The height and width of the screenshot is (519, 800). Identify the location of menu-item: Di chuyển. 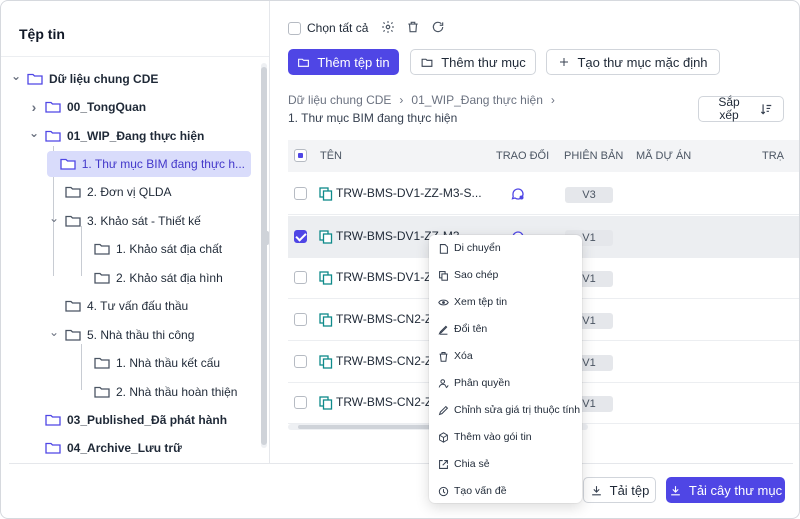
(505, 248).